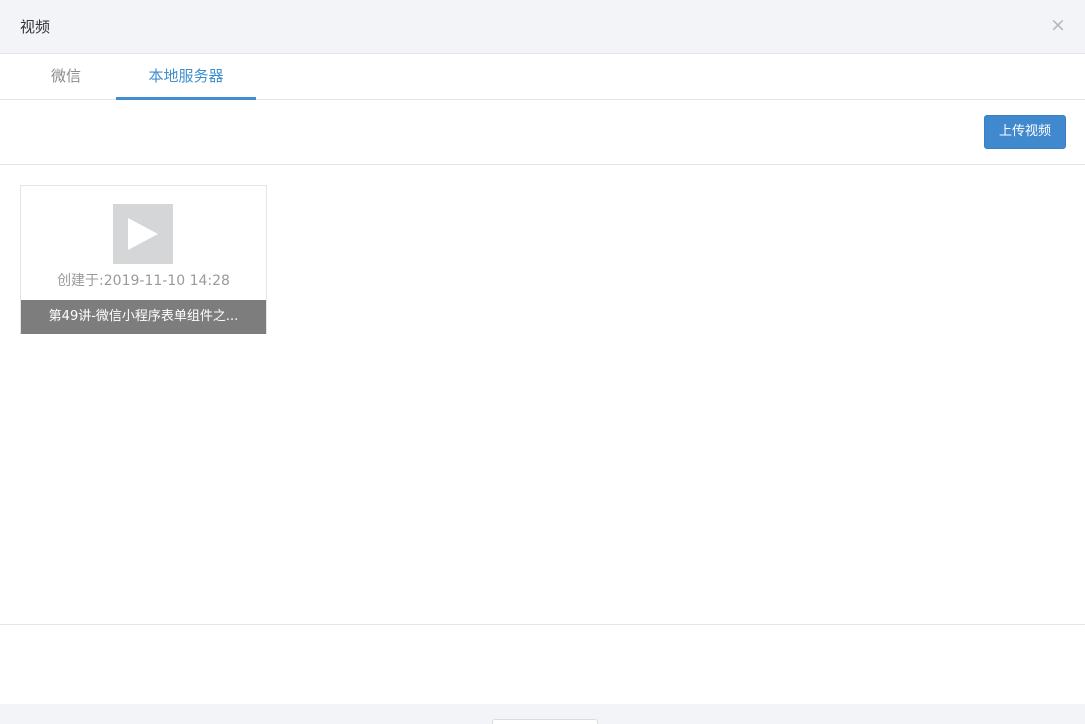 This screenshot has height=724, width=1085. I want to click on dialog-title: 视频, so click(35, 27).